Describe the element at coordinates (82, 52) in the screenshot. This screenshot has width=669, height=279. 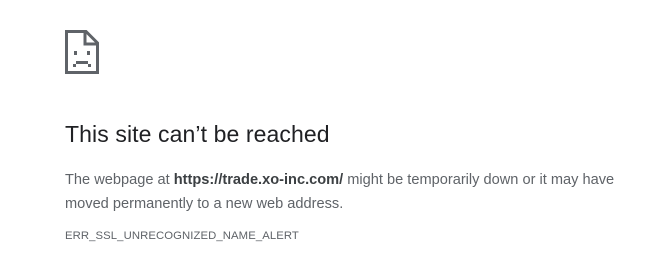
I see `sad-document-icon` at that location.